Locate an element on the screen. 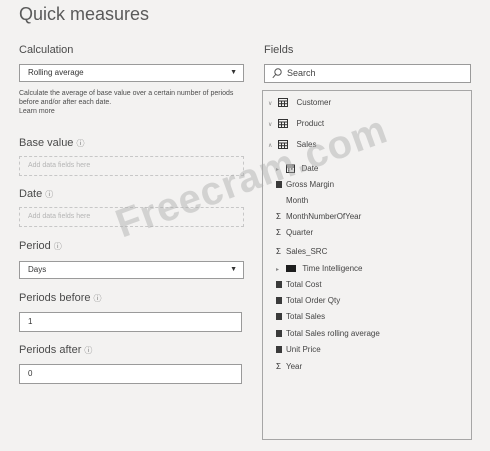 The height and width of the screenshot is (451, 490). chevron-right-icon: ▸ is located at coordinates (280, 269).